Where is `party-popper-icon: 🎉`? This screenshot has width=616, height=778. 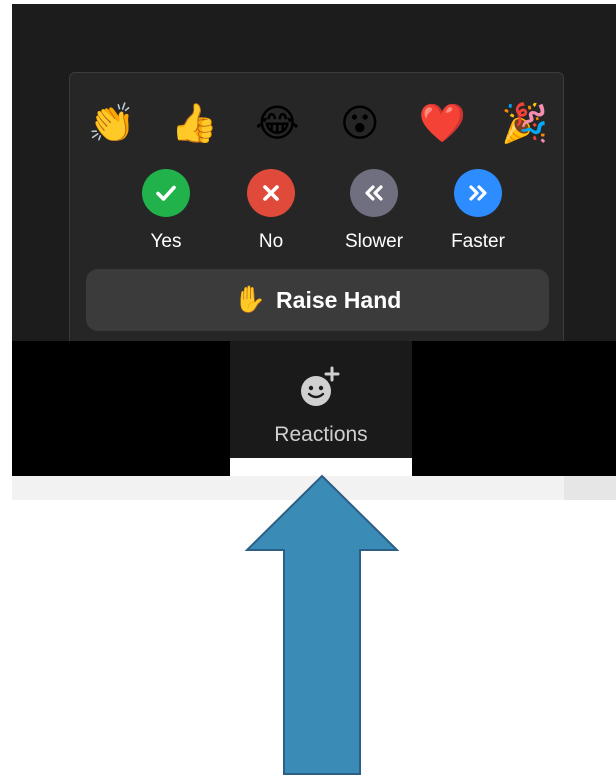
party-popper-icon: 🎉 is located at coordinates (525, 123).